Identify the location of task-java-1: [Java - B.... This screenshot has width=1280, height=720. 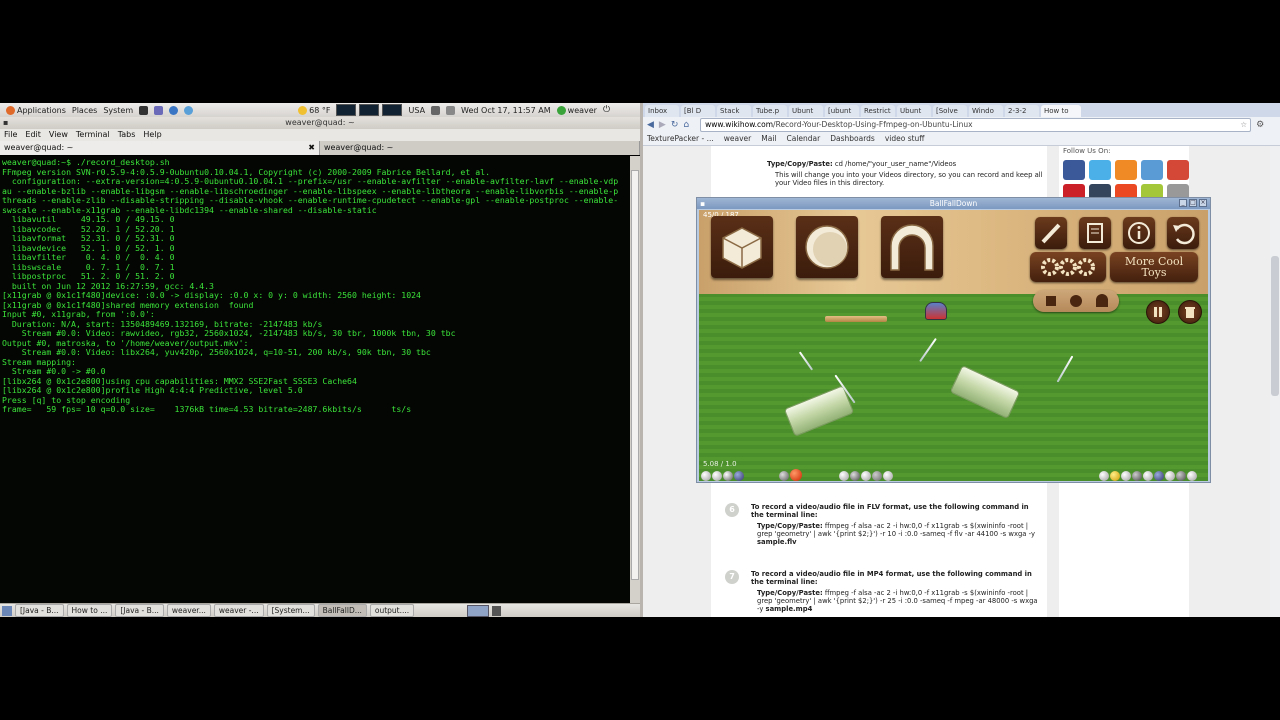
(39, 610).